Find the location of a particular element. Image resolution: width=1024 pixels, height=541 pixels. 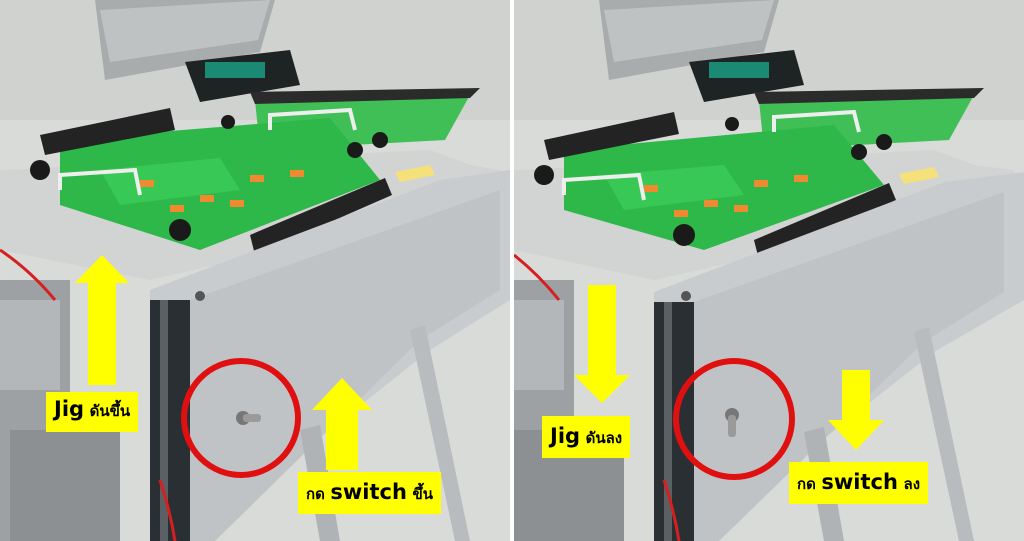

jig-up-label: Jig ดันขึ้น is located at coordinates (92, 412).